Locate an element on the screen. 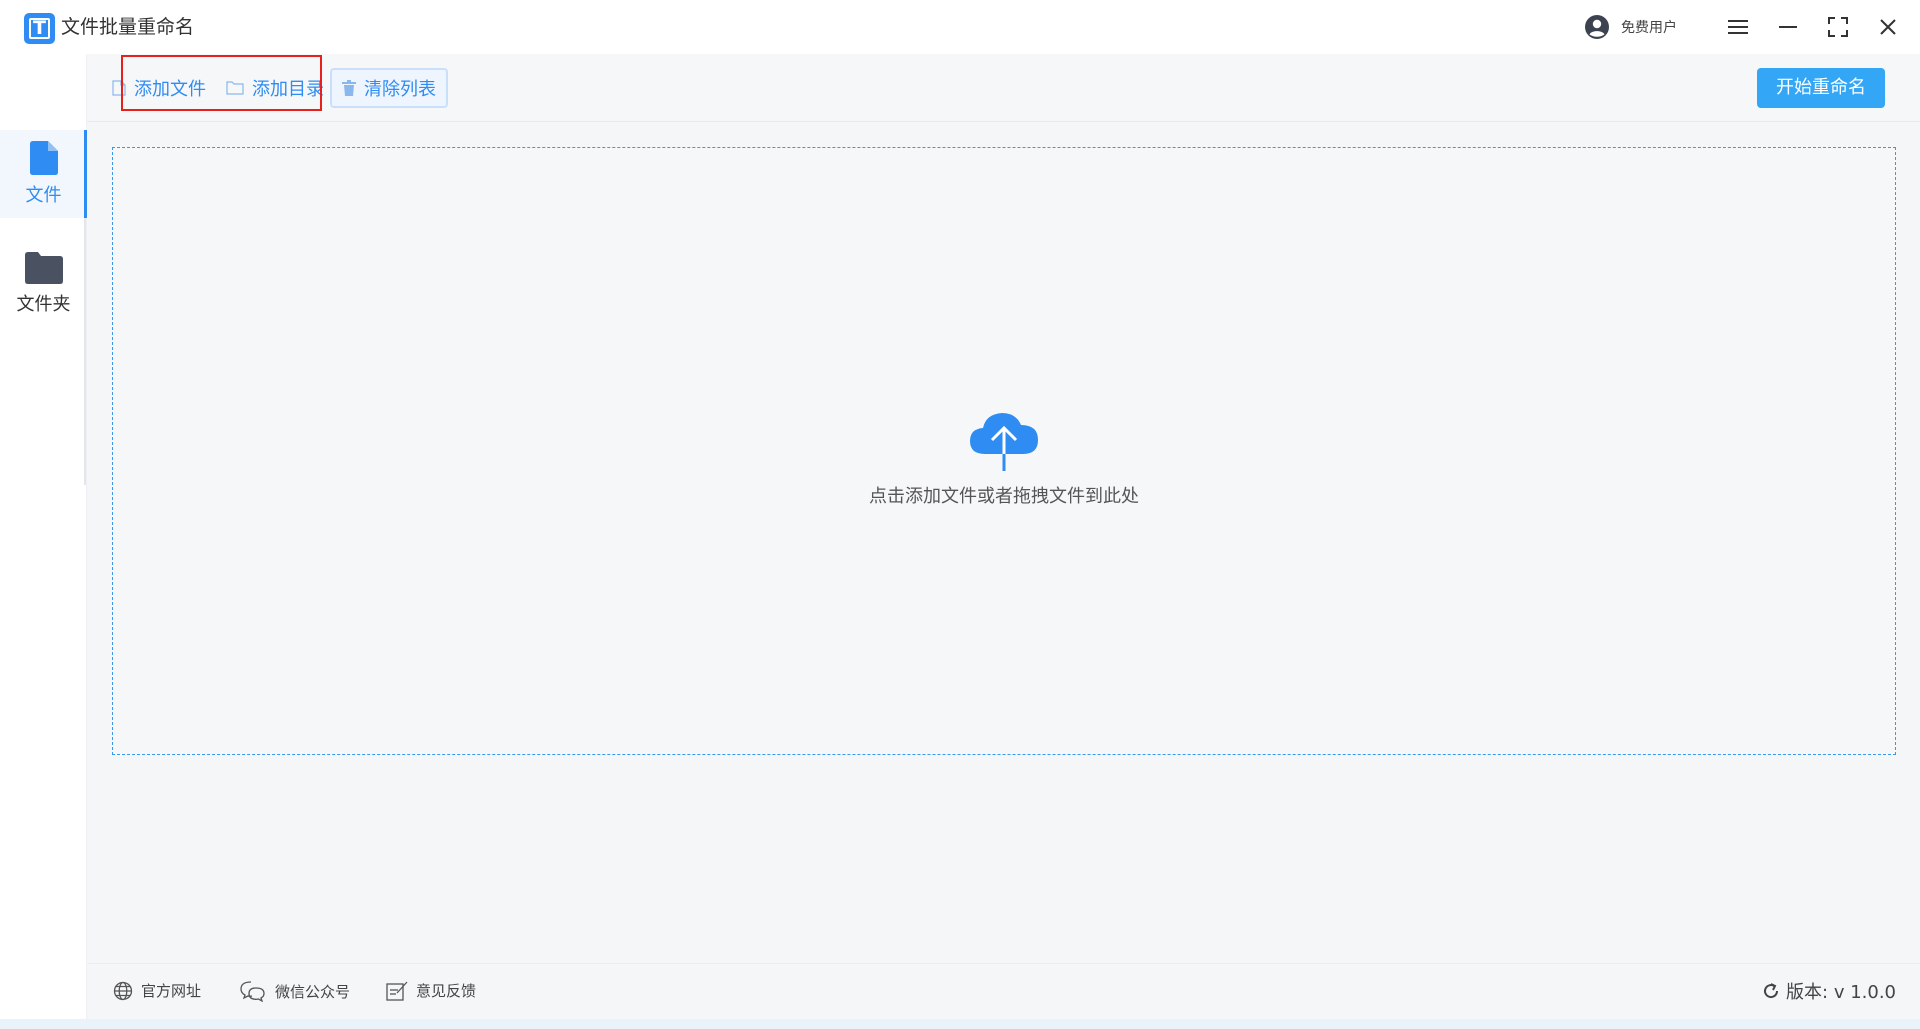 This screenshot has width=1920, height=1029. version-info: 版本: v 1.0.0 is located at coordinates (1829, 991).